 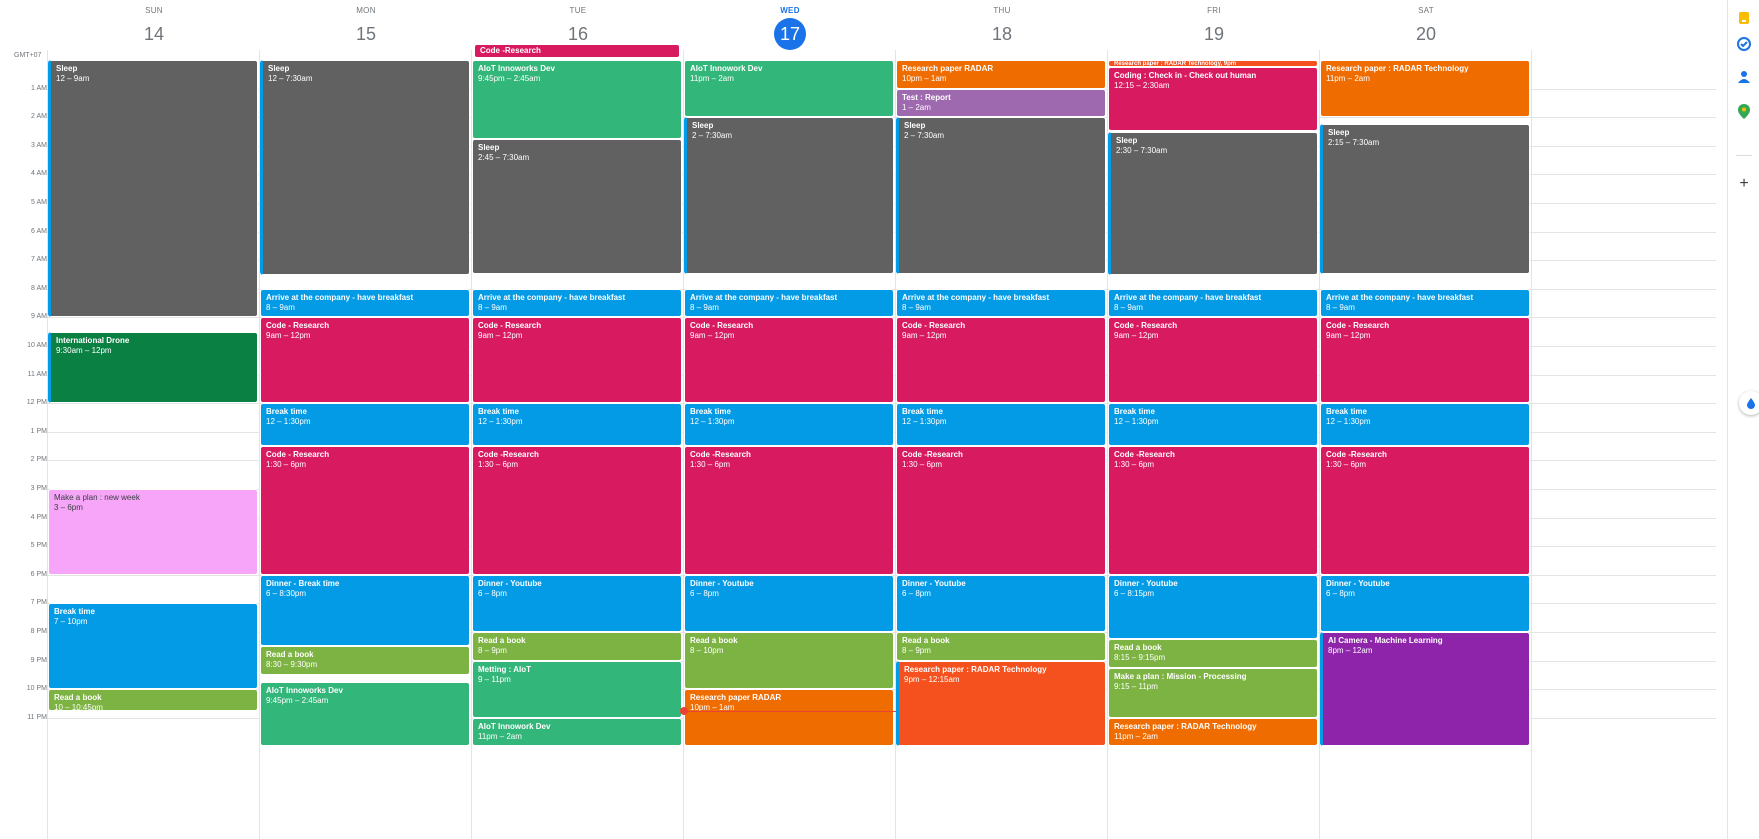 I want to click on day-number: 17, so click(x=790, y=34).